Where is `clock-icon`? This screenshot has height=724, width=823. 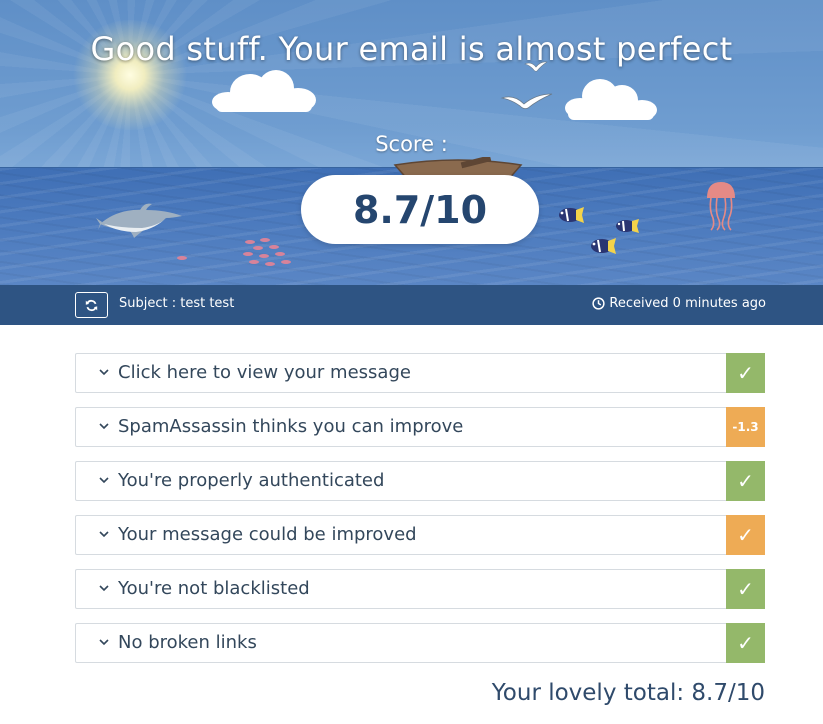 clock-icon is located at coordinates (599, 303).